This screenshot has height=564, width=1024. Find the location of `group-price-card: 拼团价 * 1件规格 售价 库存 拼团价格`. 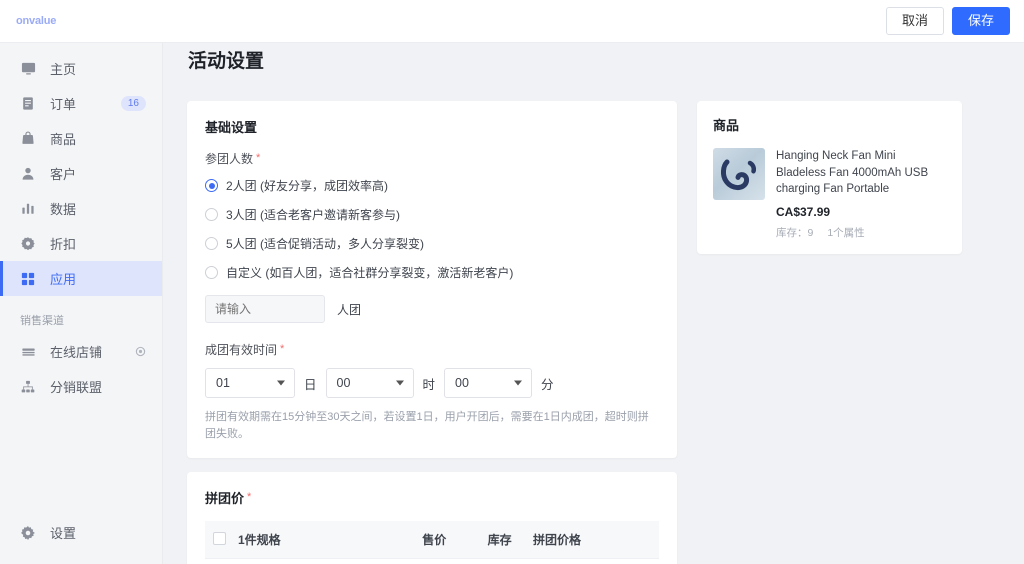

group-price-card: 拼团价 * 1件规格 售价 库存 拼团价格 is located at coordinates (432, 518).